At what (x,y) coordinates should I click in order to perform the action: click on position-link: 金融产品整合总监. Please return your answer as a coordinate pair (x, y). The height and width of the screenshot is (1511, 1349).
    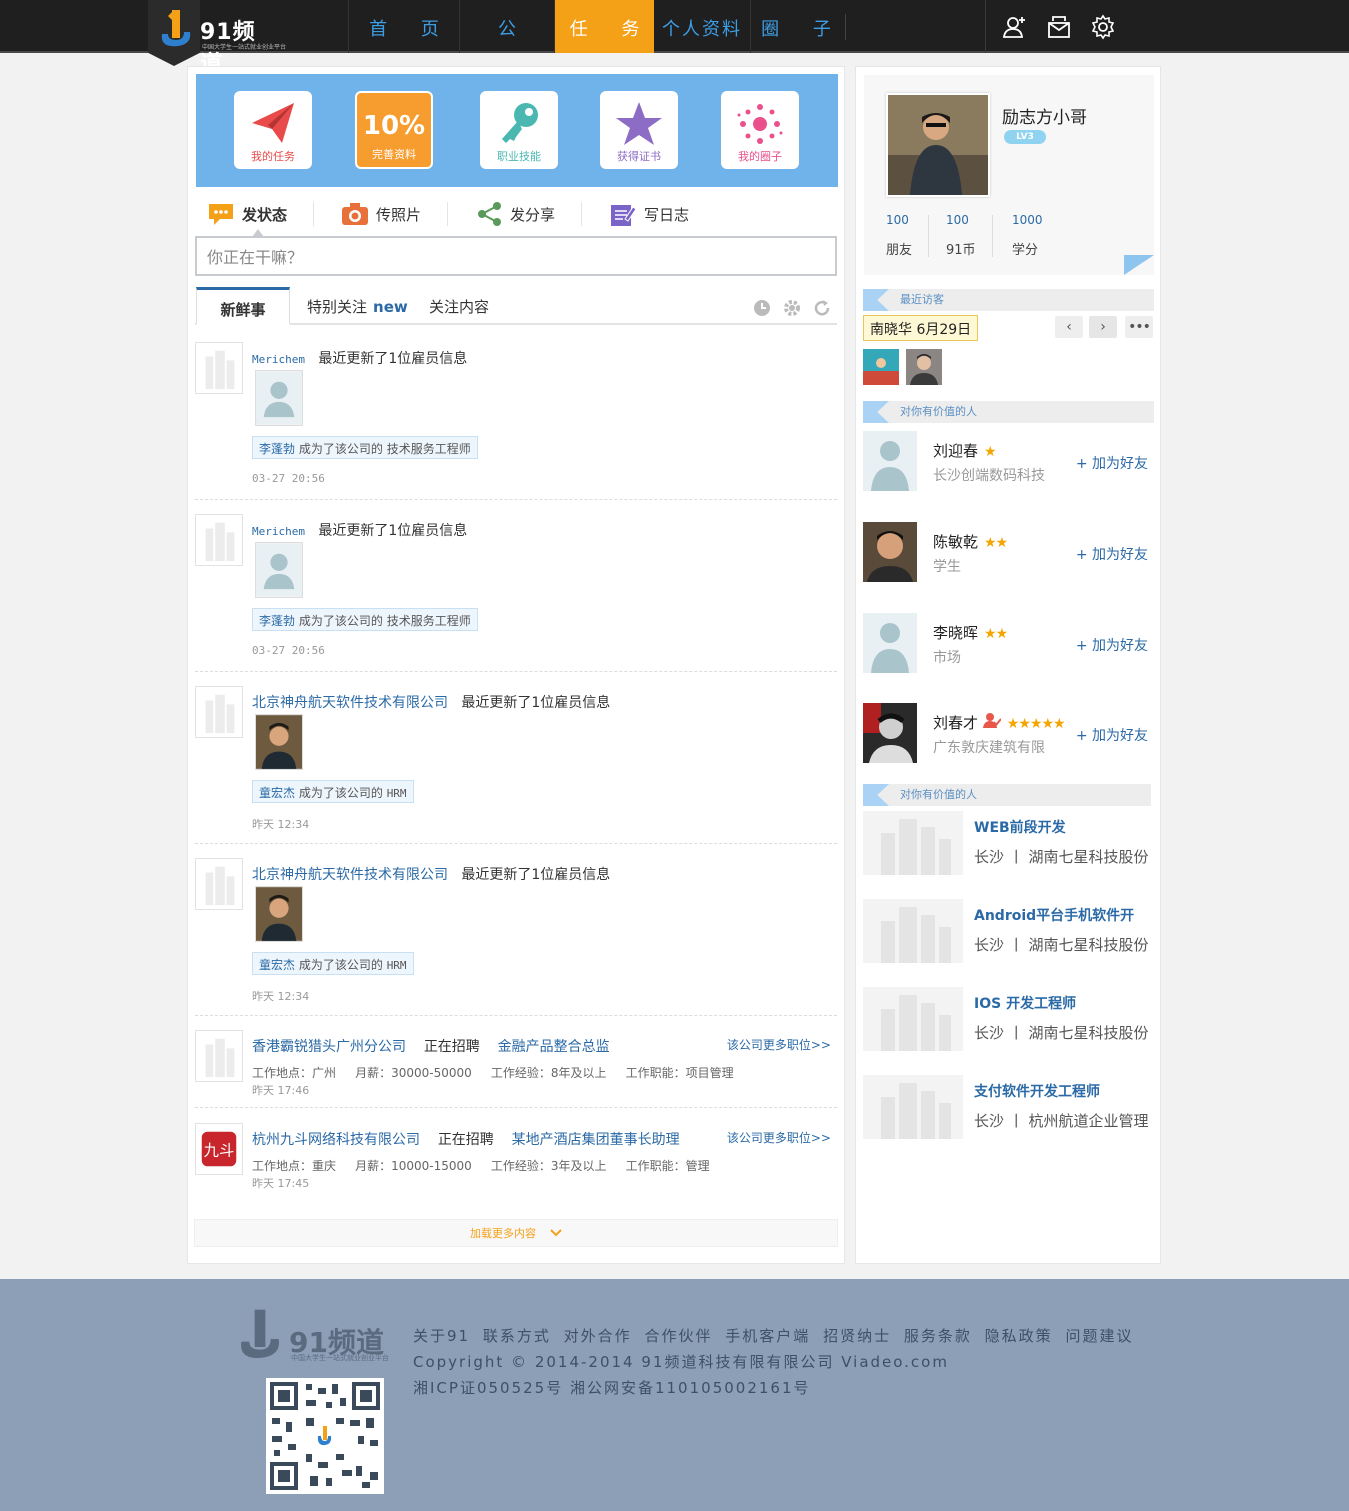
    Looking at the image, I should click on (554, 1047).